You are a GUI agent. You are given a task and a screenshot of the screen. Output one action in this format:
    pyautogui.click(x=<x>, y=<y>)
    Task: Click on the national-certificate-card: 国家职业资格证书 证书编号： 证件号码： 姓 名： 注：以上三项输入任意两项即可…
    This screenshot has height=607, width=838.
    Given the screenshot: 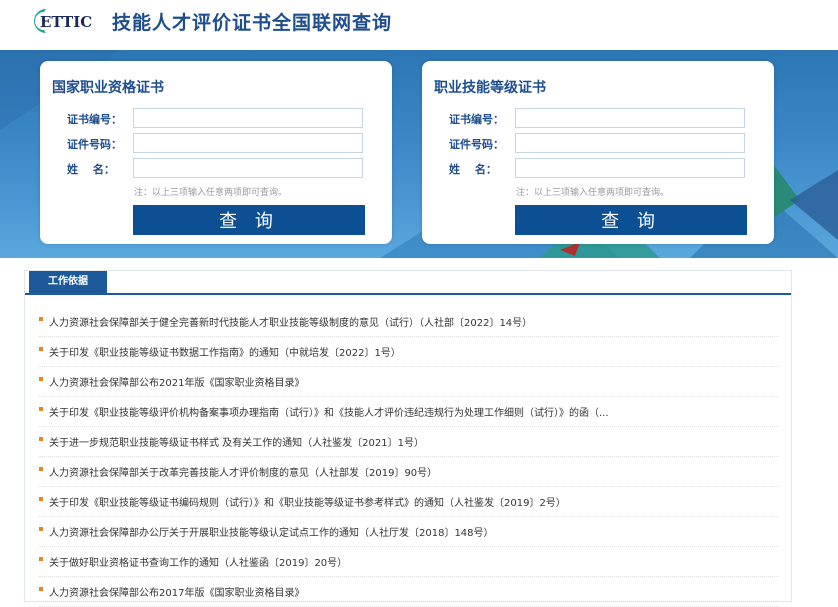 What is the action you would take?
    pyautogui.click(x=216, y=152)
    